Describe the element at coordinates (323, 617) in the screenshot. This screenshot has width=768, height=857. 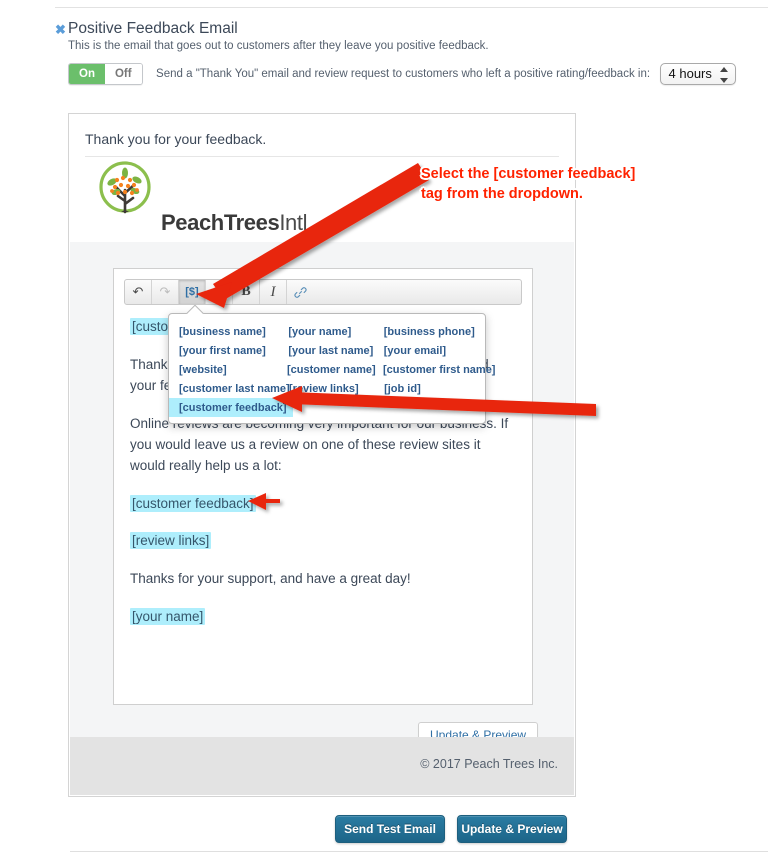
I see `body-signature-line: [your name]` at that location.